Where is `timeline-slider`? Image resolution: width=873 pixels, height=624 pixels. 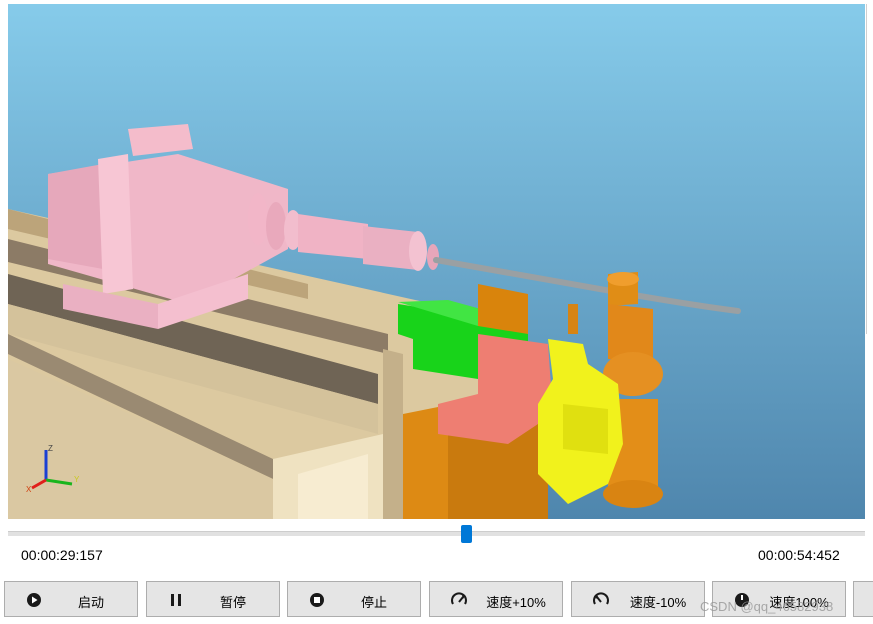
timeline-slider is located at coordinates (436, 534).